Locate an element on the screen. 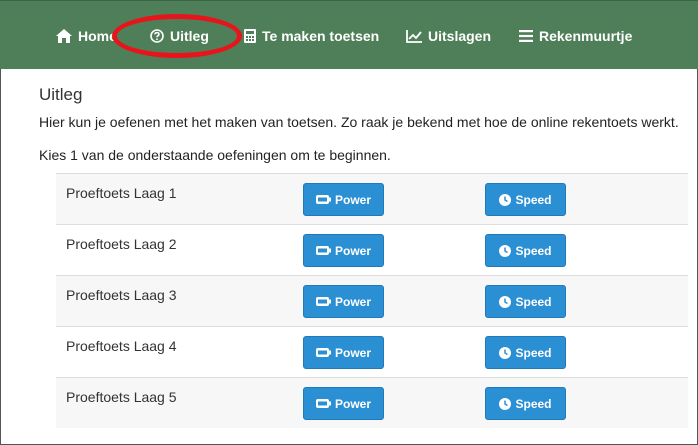 The width and height of the screenshot is (698, 445). table-row: Proeftoets Laag 1 Power Speed is located at coordinates (372, 198).